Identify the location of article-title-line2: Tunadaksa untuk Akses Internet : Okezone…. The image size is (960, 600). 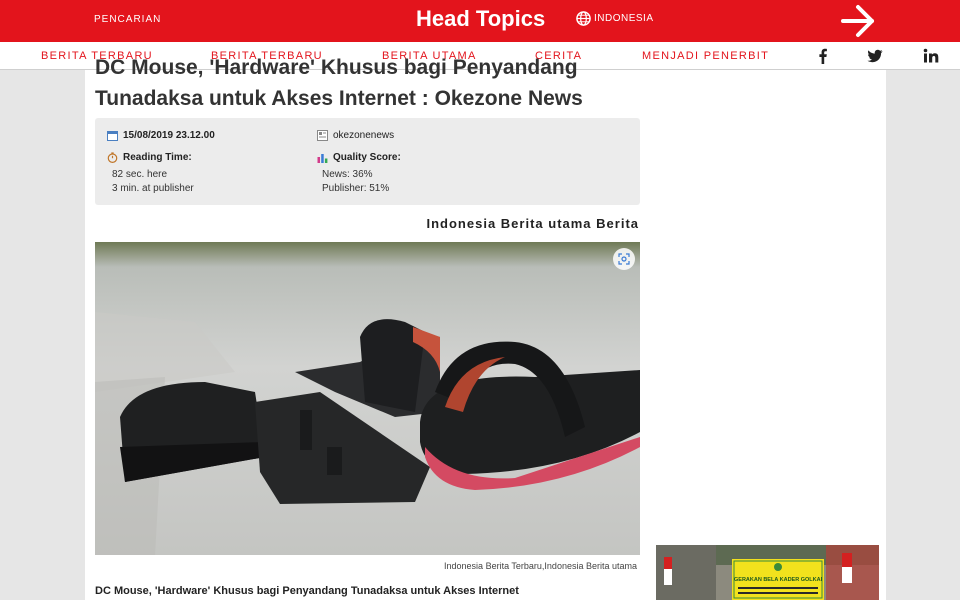
(339, 98).